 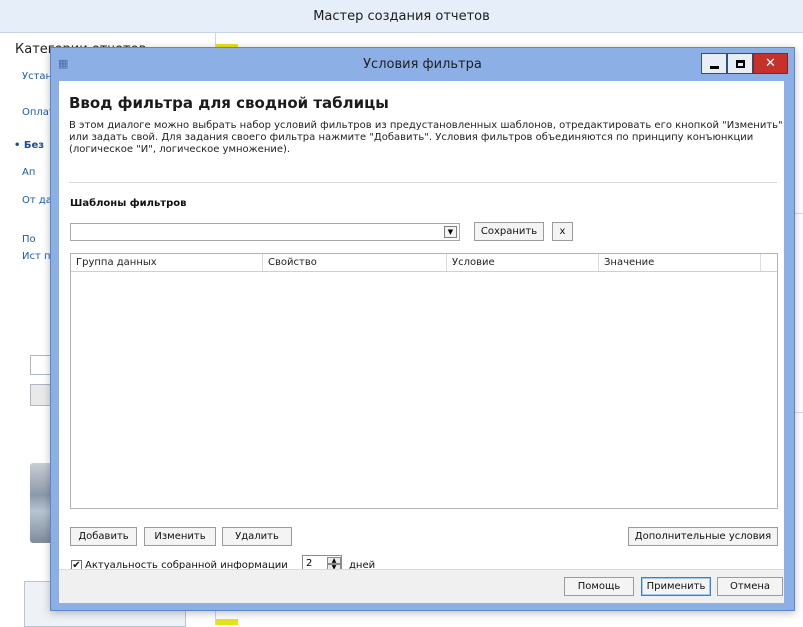 I want to click on edit-button: Изменить, so click(x=180, y=536).